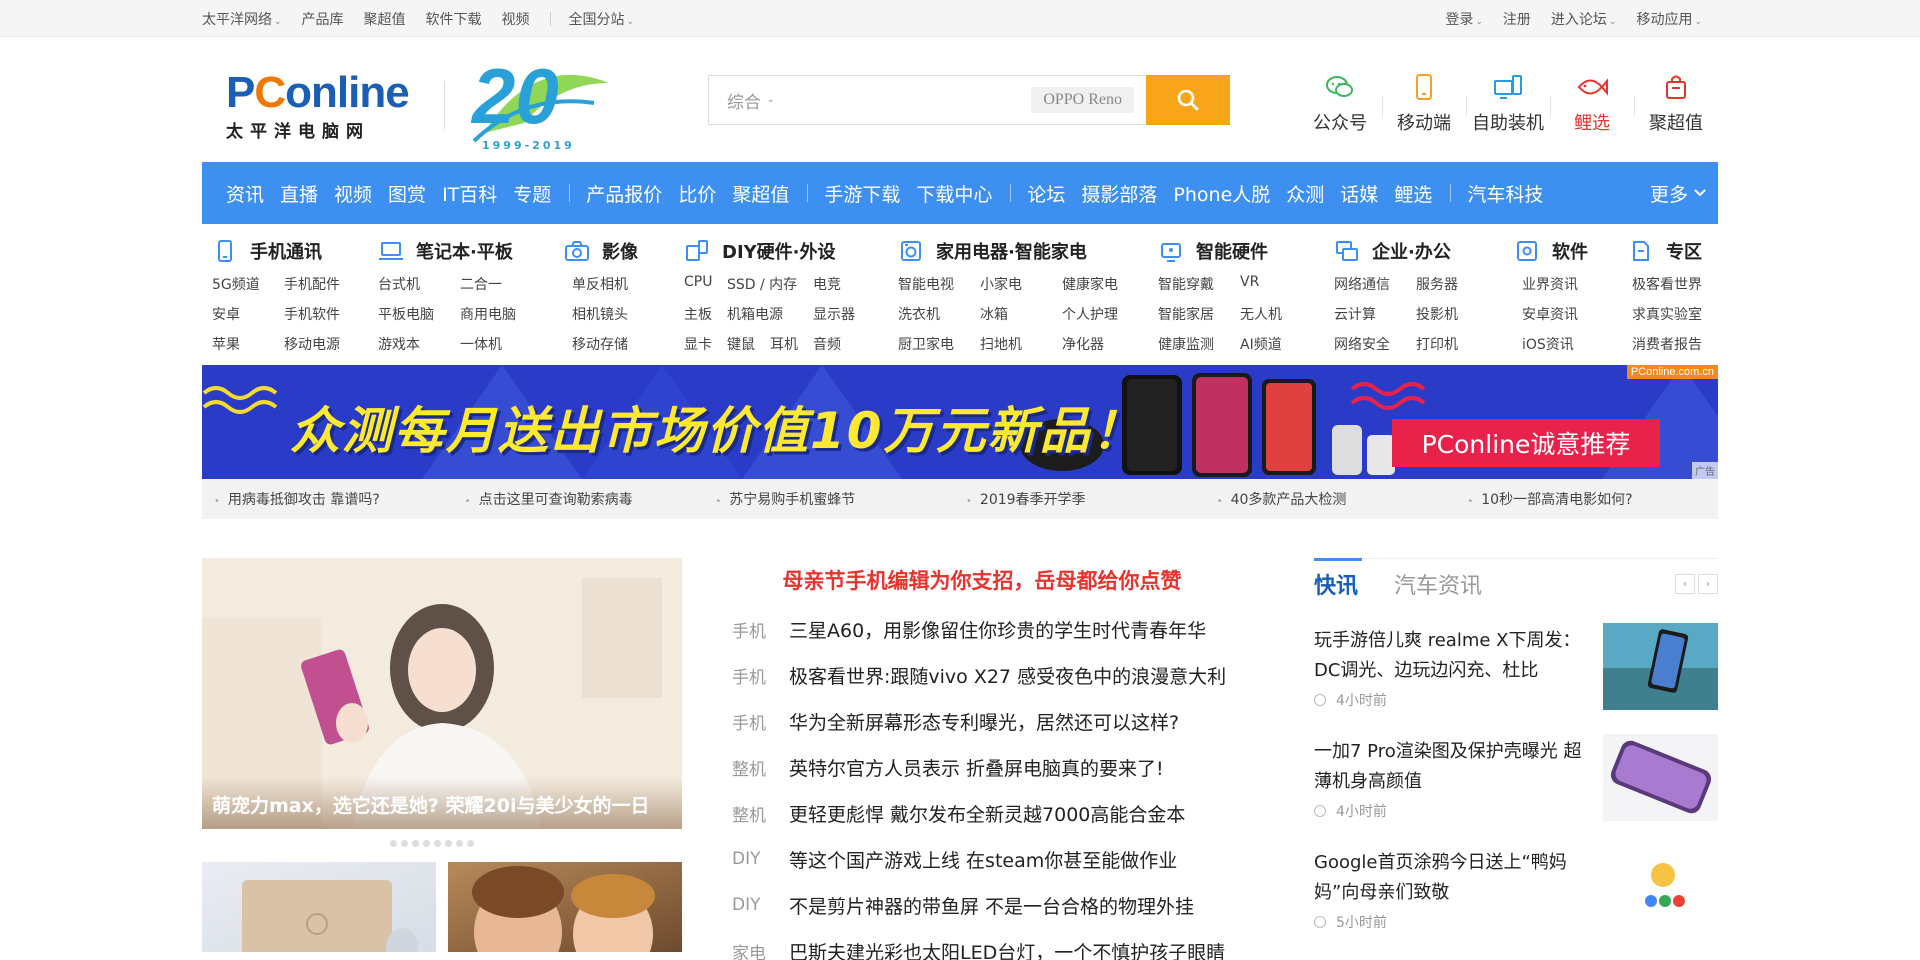 The image size is (1920, 960). Describe the element at coordinates (1592, 103) in the screenshot. I see `quick-link-liyuan: 鲤选` at that location.